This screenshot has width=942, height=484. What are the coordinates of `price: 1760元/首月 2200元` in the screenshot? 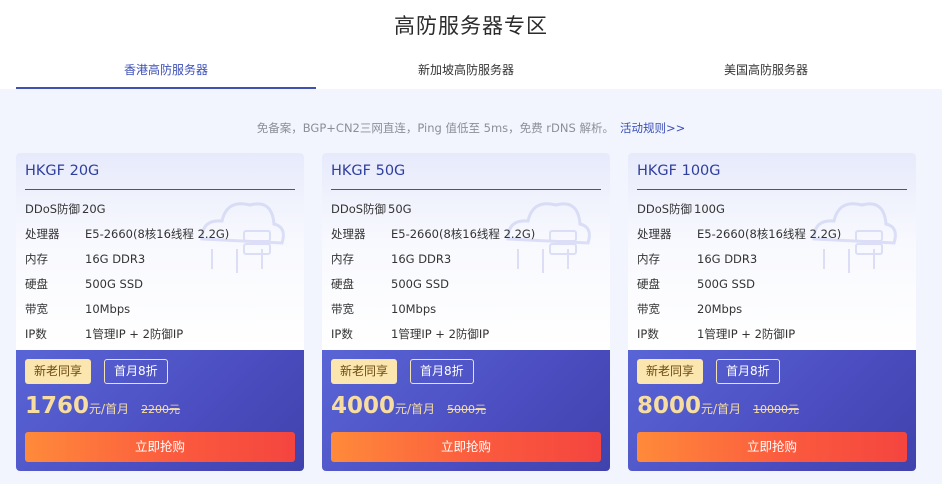 It's located at (102, 406).